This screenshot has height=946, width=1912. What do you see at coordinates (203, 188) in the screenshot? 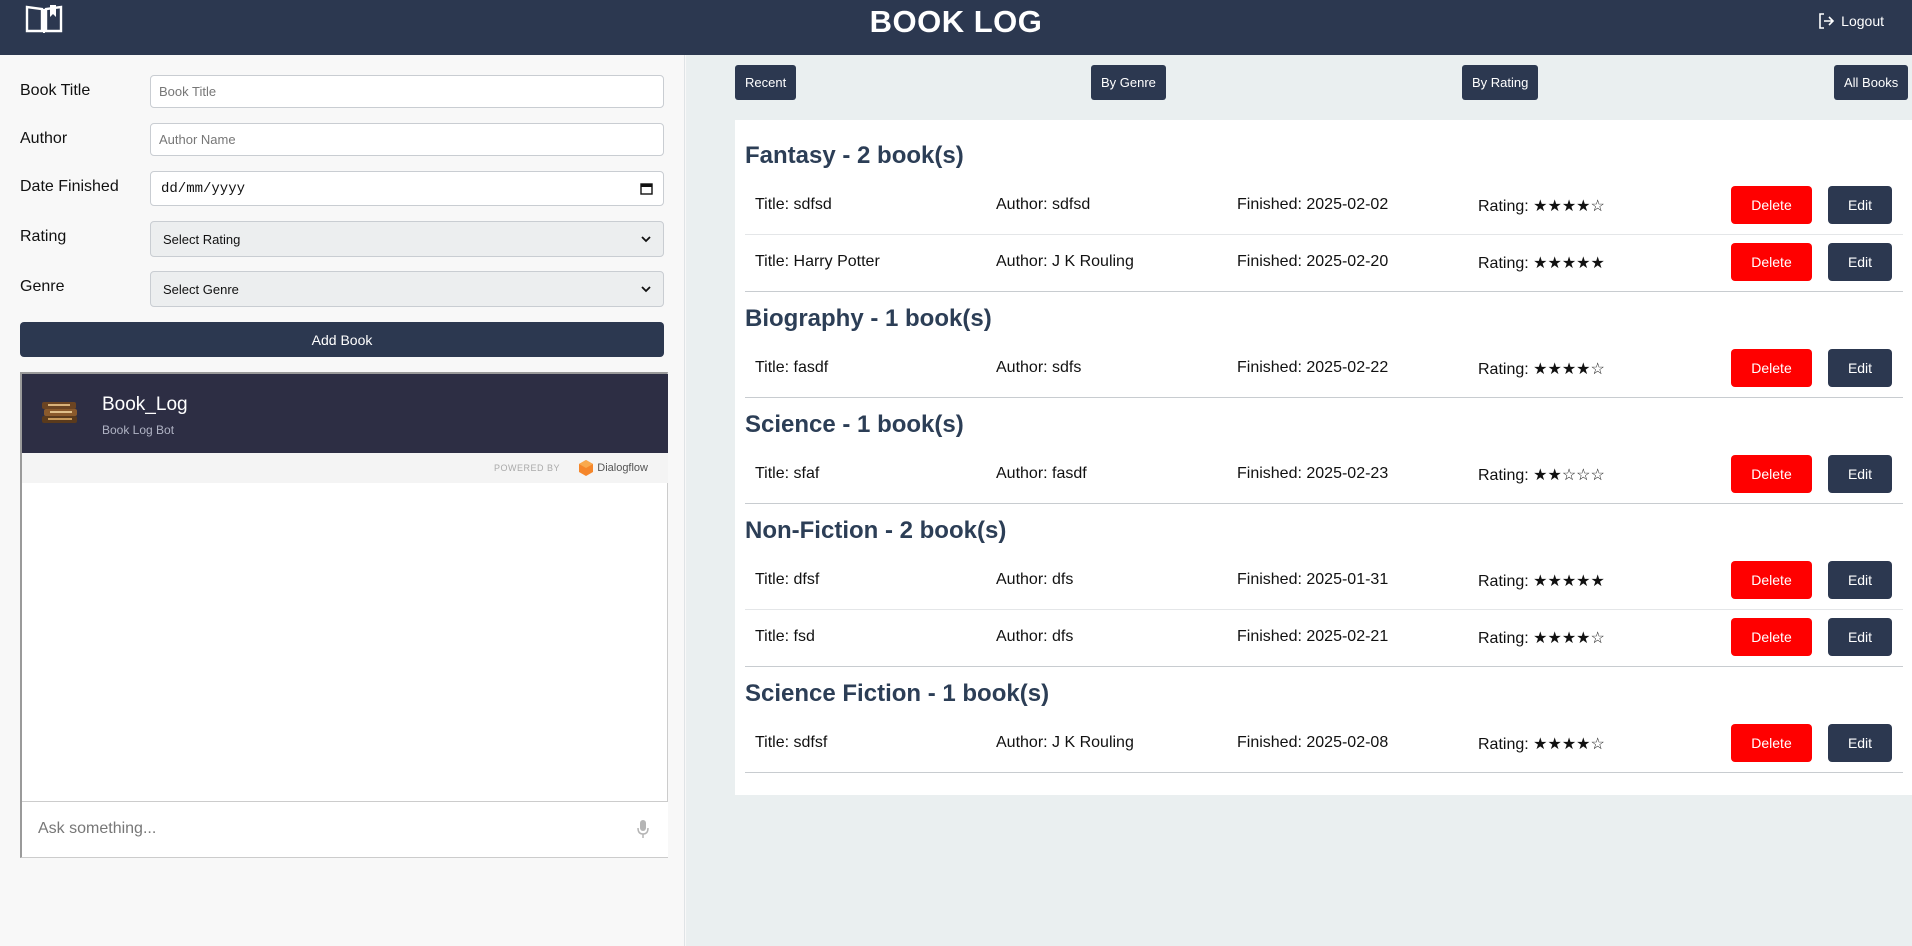
I see `date-value: dd/mm/yyyy` at bounding box center [203, 188].